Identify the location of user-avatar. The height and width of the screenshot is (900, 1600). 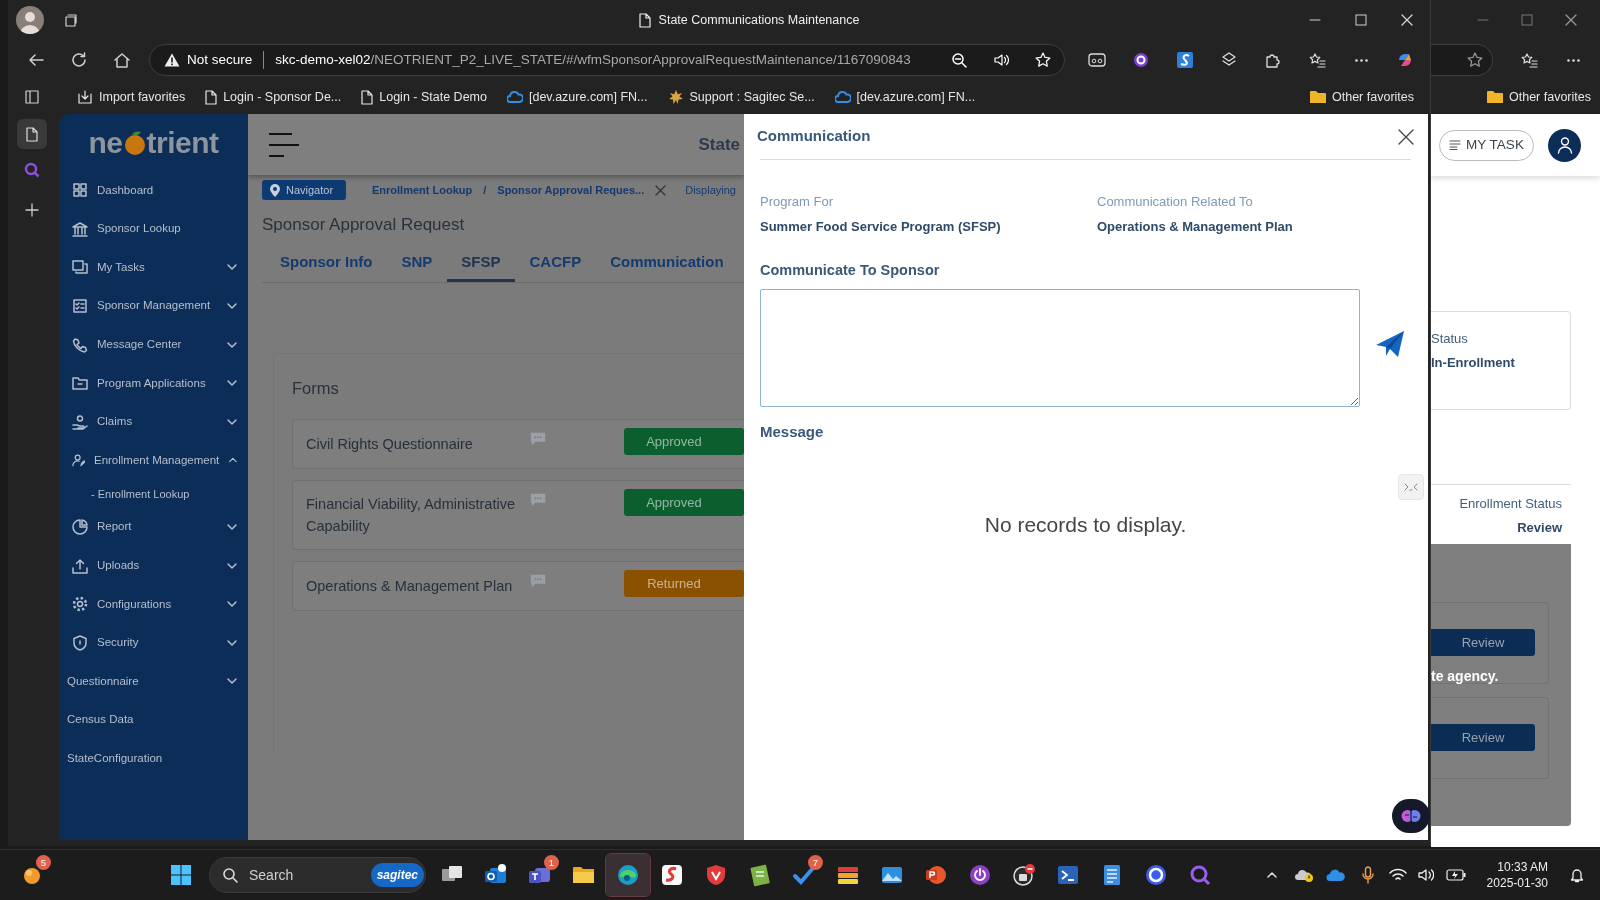
(1564, 145).